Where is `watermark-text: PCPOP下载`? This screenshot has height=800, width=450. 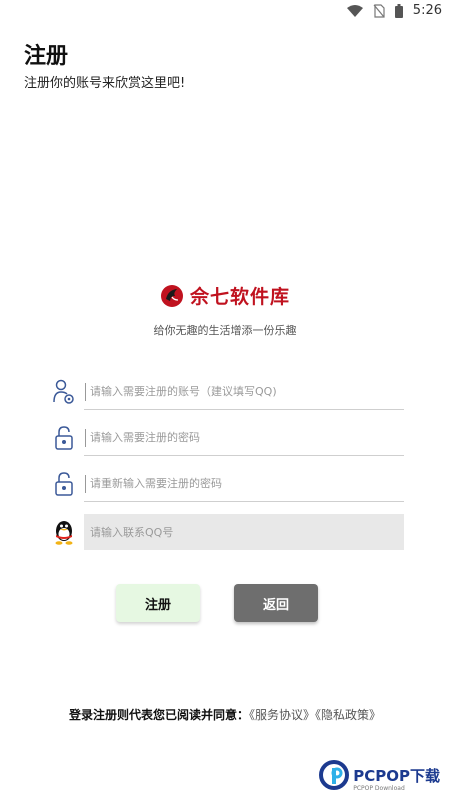
watermark-text: PCPOP下载 is located at coordinates (396, 775).